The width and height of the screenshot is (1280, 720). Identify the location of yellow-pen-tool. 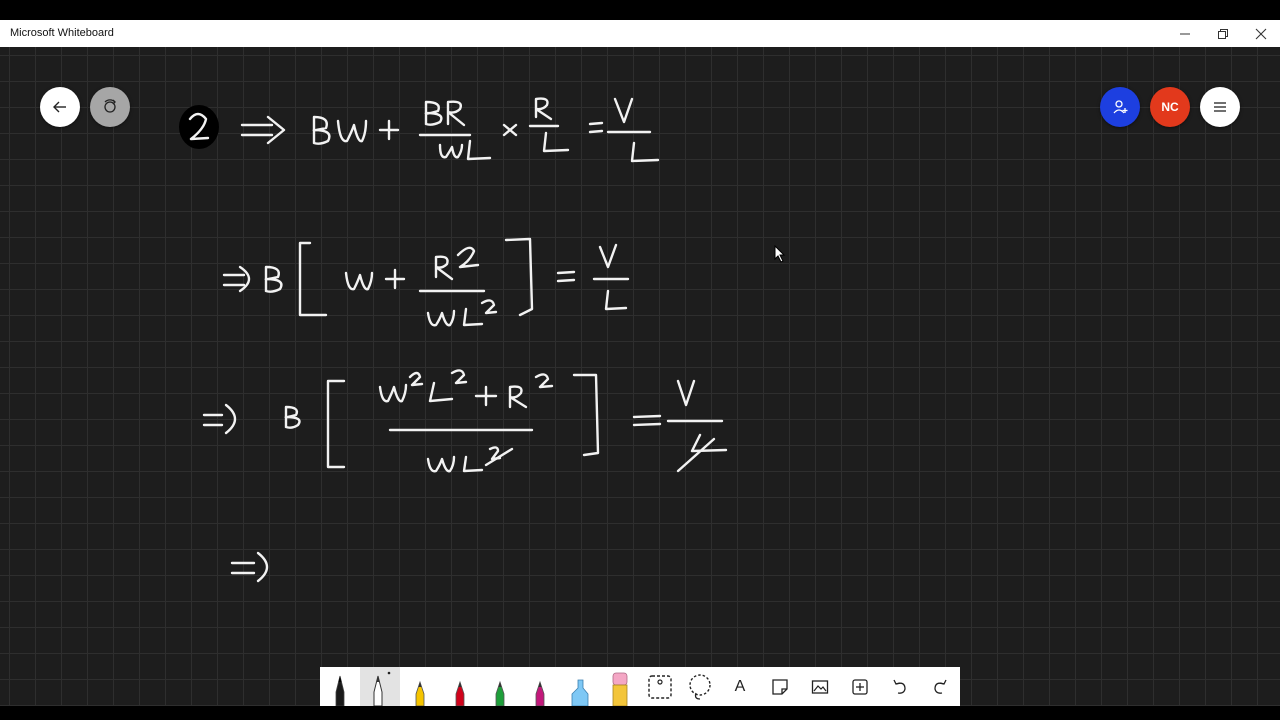
(420, 686).